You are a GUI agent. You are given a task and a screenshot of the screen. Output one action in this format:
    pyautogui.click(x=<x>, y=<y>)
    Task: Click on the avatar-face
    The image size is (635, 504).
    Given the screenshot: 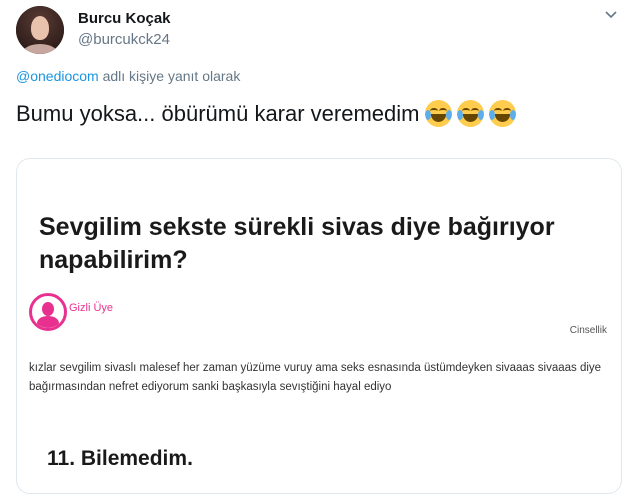 What is the action you would take?
    pyautogui.click(x=40, y=28)
    